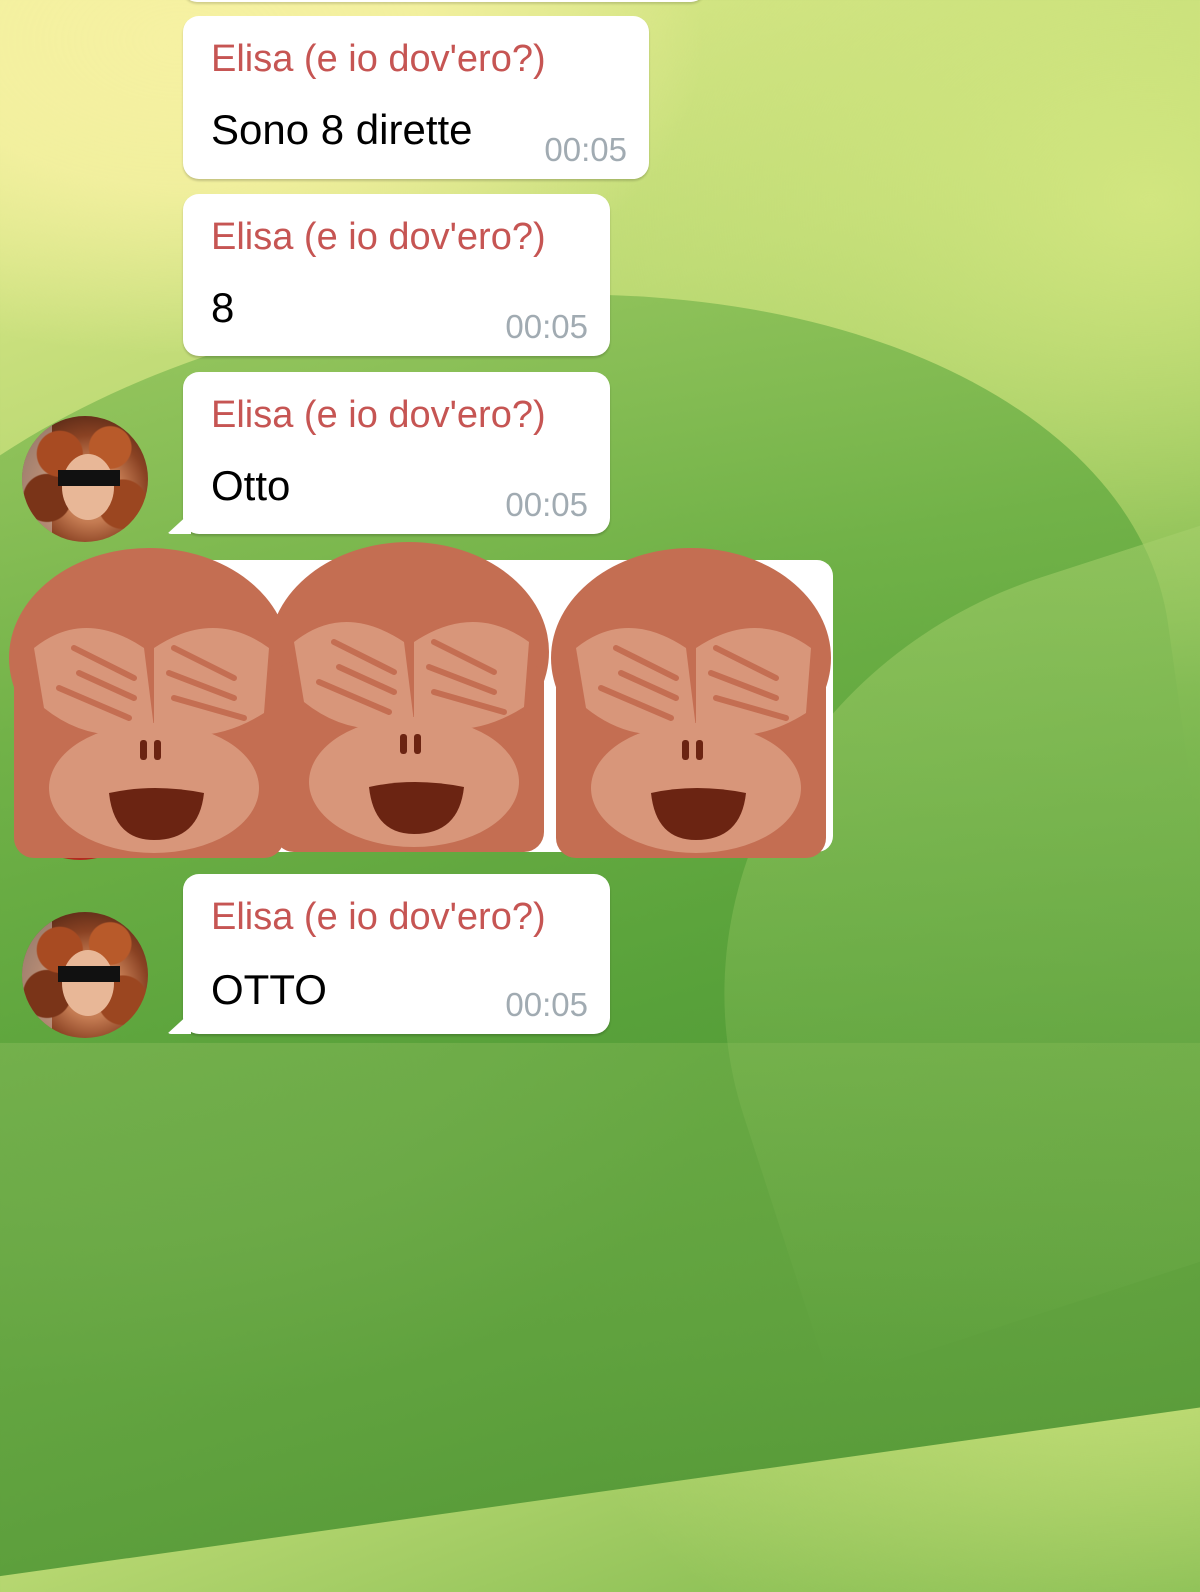 This screenshot has height=1592, width=1200. What do you see at coordinates (251, 485) in the screenshot?
I see `message-text: Otto` at bounding box center [251, 485].